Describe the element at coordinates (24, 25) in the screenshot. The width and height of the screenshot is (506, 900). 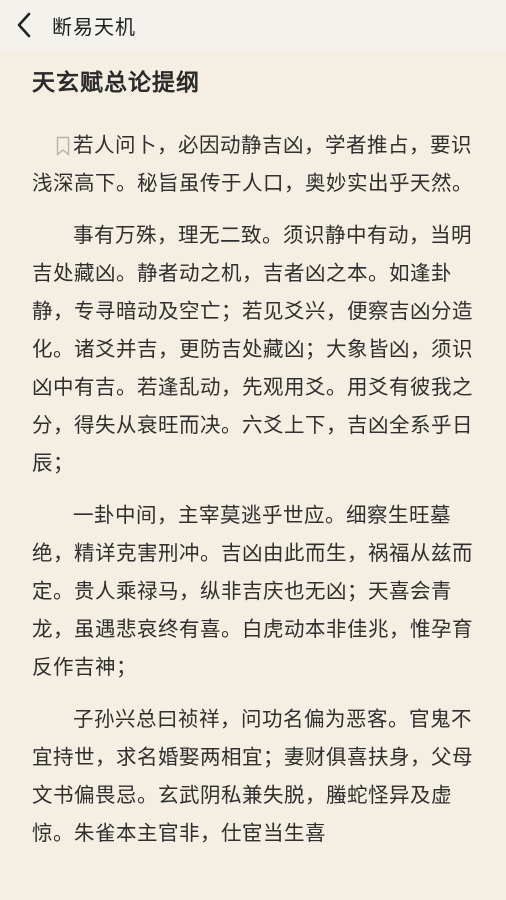
I see `chevron-left-icon` at that location.